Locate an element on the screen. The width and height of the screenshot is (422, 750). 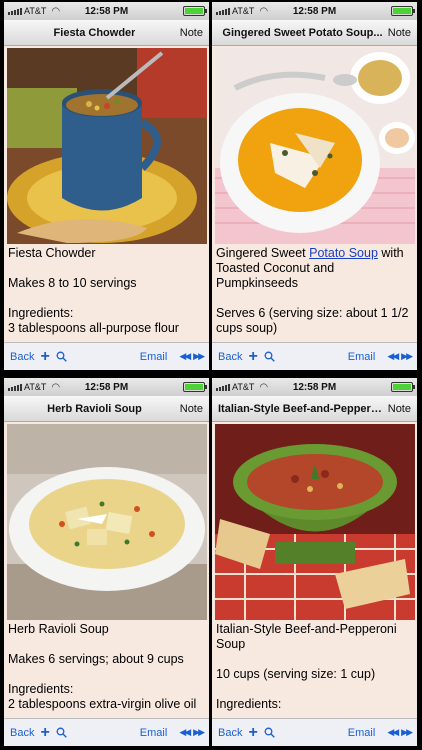
recipe-heading: Italian-Style Beef-and-Pepperoni Soup is located at coordinates (306, 636).